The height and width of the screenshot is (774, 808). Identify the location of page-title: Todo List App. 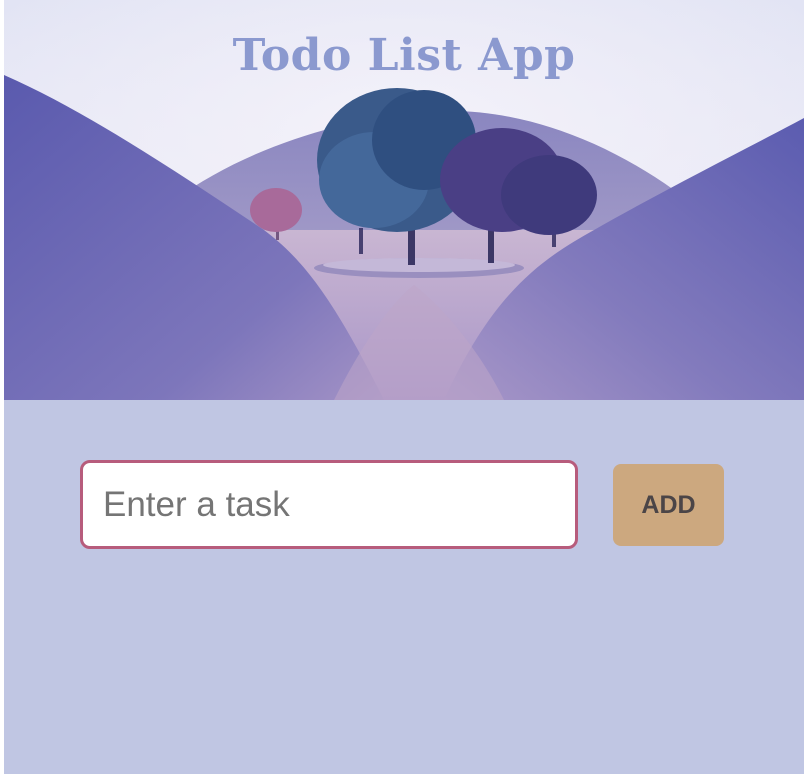
(404, 55).